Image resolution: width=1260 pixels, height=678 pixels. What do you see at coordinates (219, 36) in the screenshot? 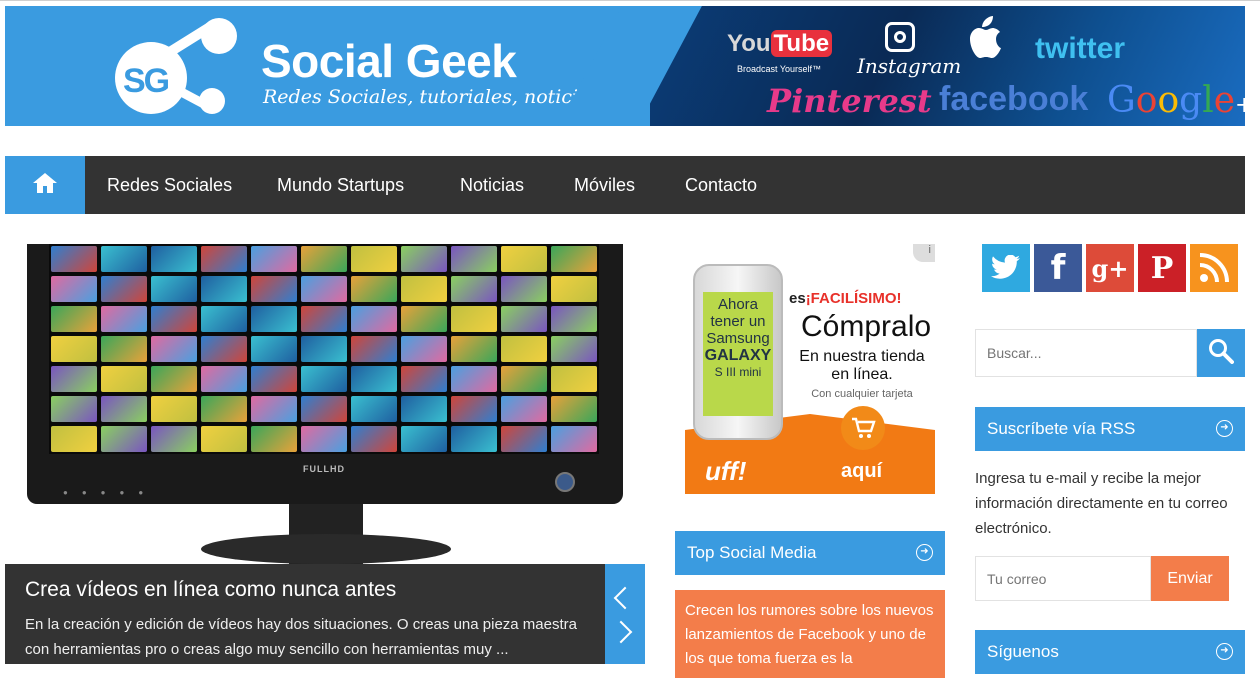
I see `logo-node` at bounding box center [219, 36].